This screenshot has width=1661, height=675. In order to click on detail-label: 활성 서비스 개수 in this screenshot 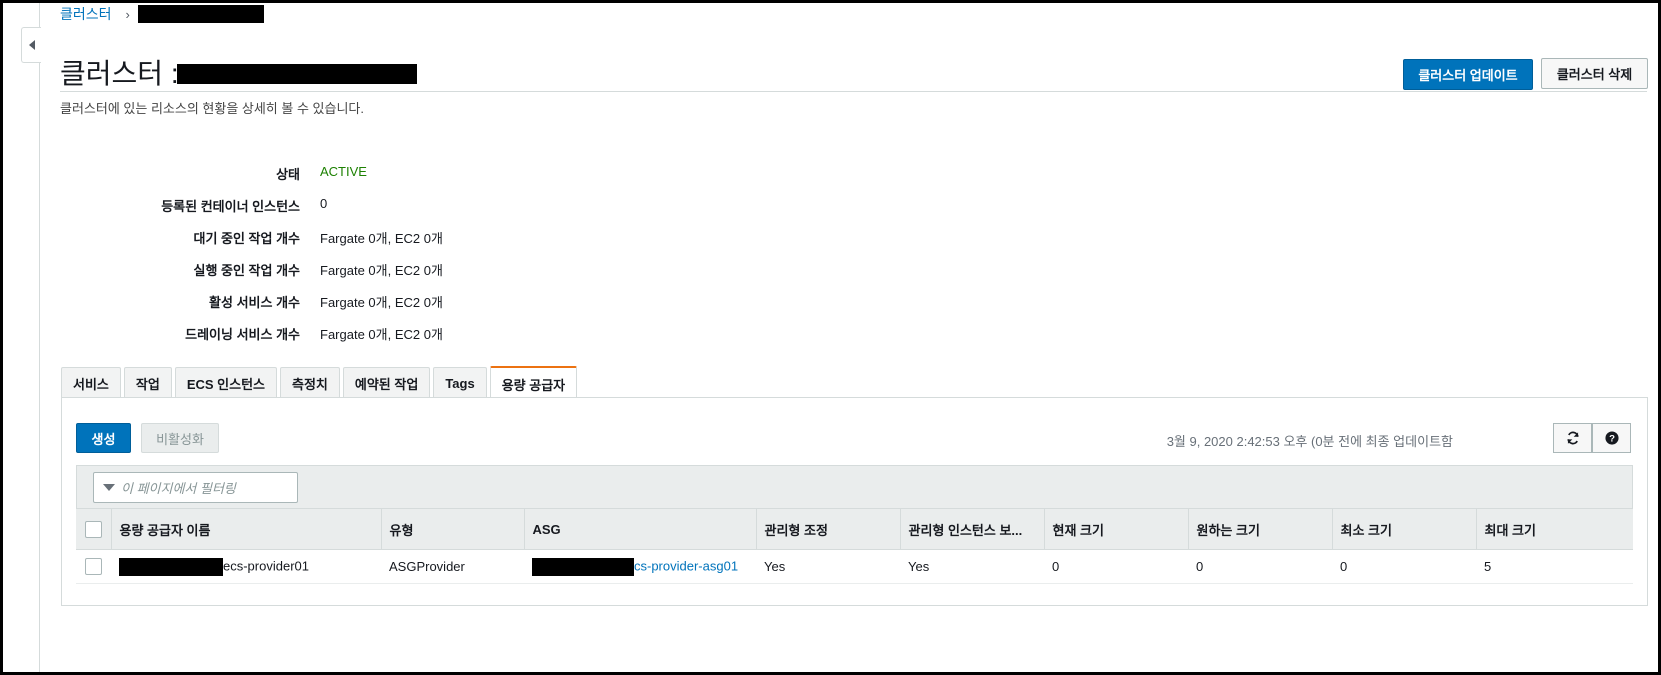, I will do `click(254, 302)`.